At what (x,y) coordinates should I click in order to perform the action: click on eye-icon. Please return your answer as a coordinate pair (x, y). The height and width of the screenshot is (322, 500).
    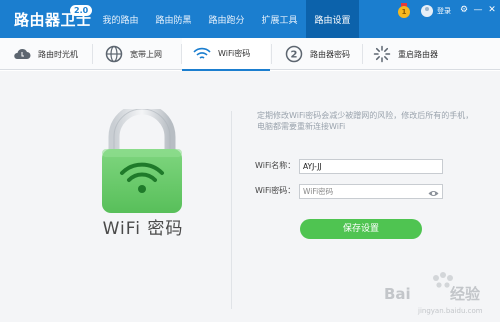
    Looking at the image, I should click on (433, 192).